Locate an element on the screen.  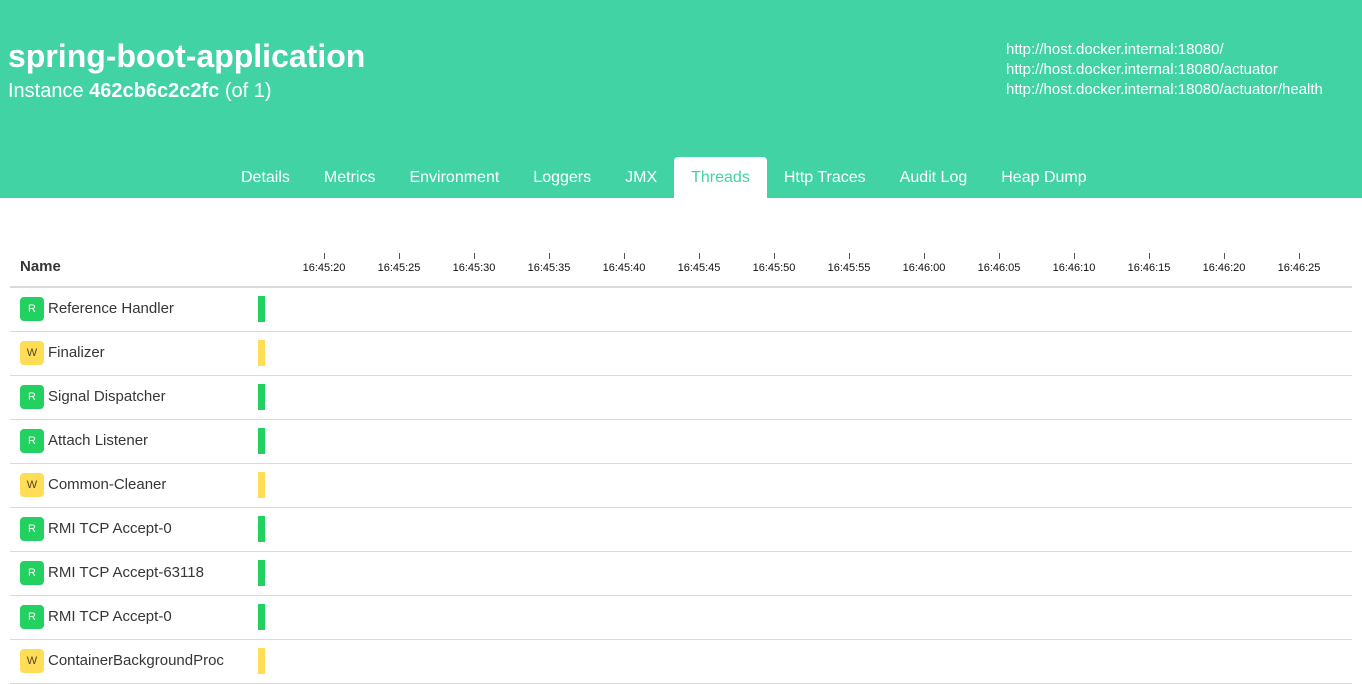
thread-row: R RMI TCP Accept-63118 is located at coordinates (681, 574).